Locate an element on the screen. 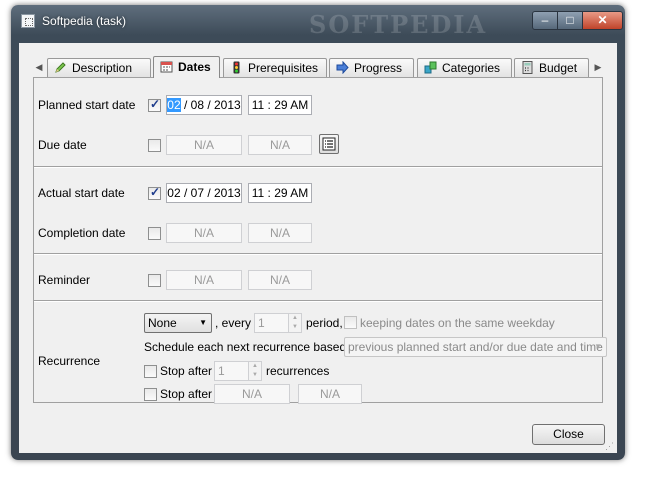  actual-start-time-field: 11 : 29 AM is located at coordinates (280, 193).